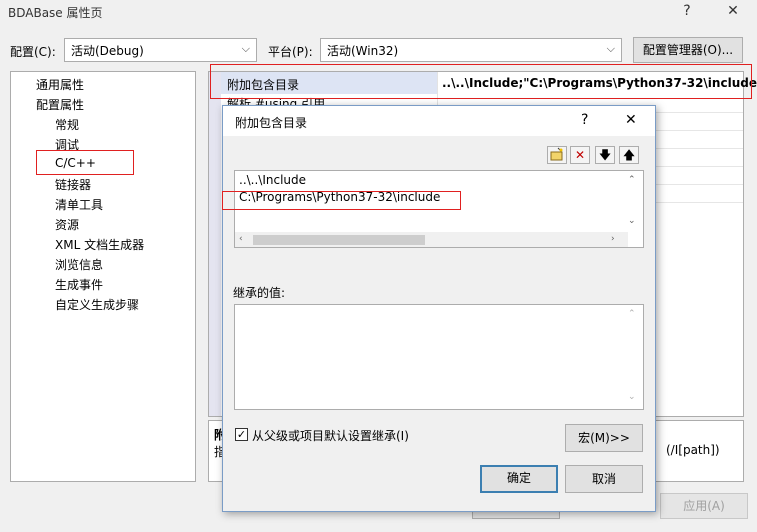  Describe the element at coordinates (471, 50) in the screenshot. I see `platform-combo: 活动(Win32) ⌵` at that location.